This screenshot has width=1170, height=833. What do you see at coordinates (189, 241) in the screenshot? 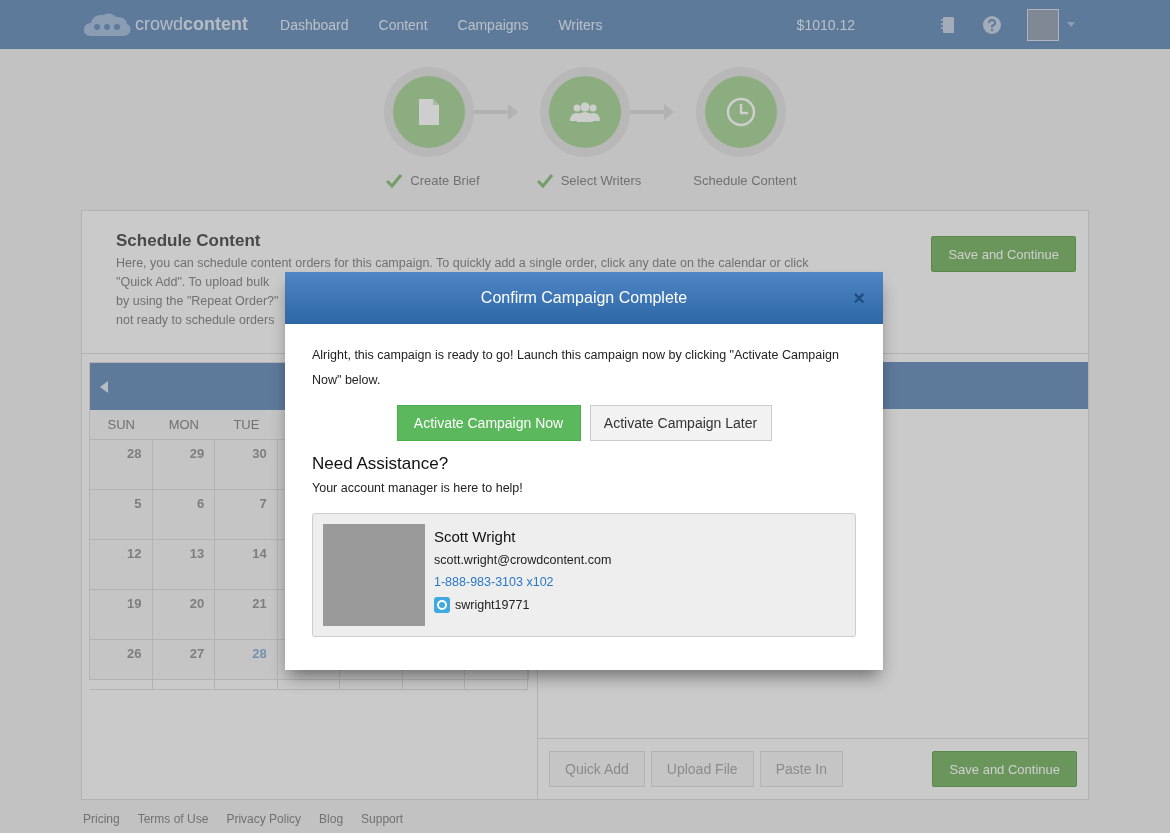
I see `section-title: Schedule Content` at bounding box center [189, 241].